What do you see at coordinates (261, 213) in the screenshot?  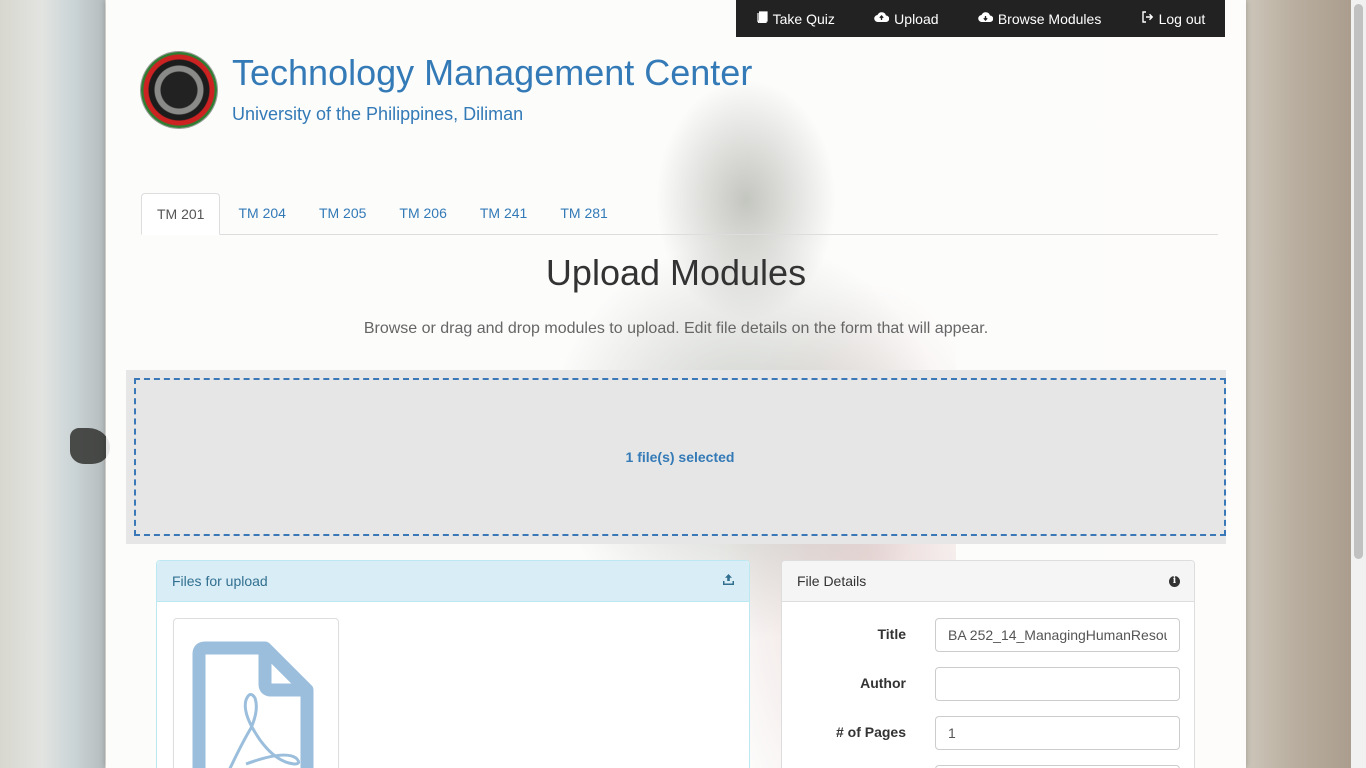 I see `tab-tm-204: TM 204` at bounding box center [261, 213].